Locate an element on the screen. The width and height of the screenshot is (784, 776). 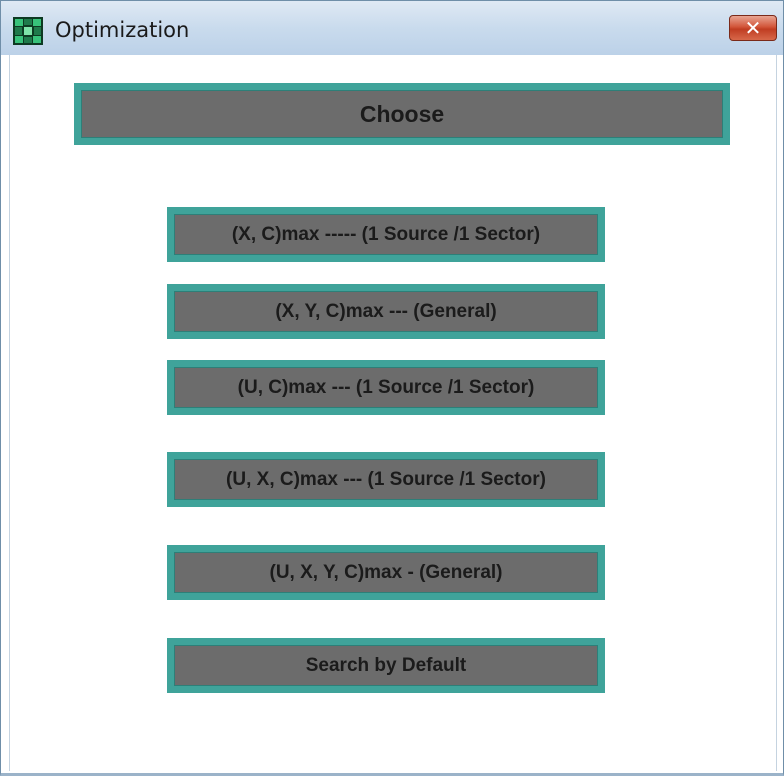
choose-button: Choose is located at coordinates (402, 114).